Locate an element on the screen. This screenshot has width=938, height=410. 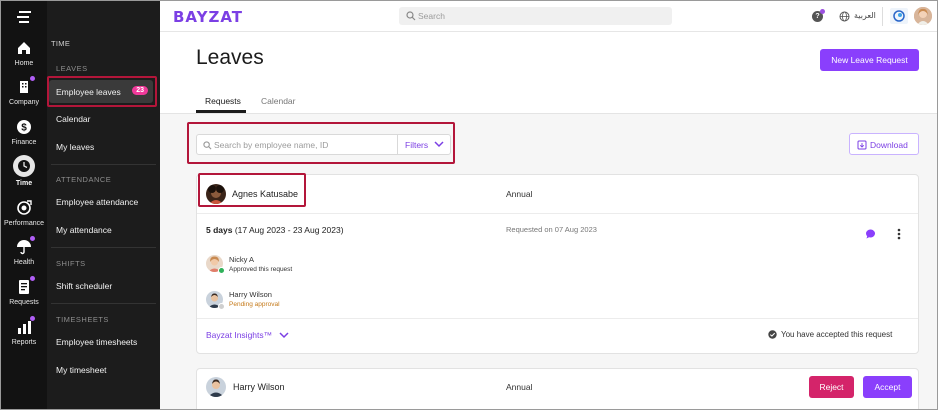
rail-item-company: Company is located at coordinates (24, 91).